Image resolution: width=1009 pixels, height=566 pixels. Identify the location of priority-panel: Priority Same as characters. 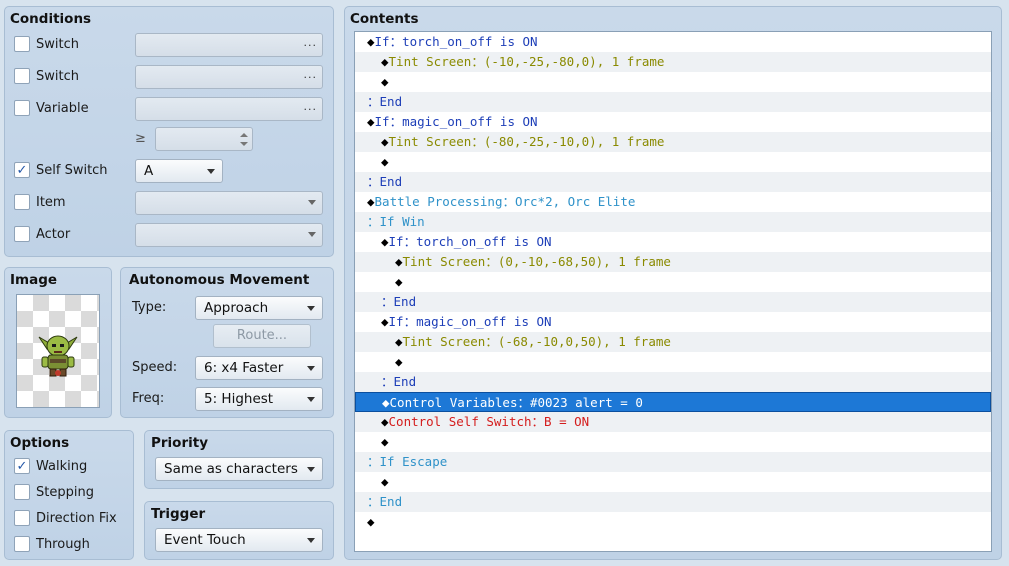
(239, 459).